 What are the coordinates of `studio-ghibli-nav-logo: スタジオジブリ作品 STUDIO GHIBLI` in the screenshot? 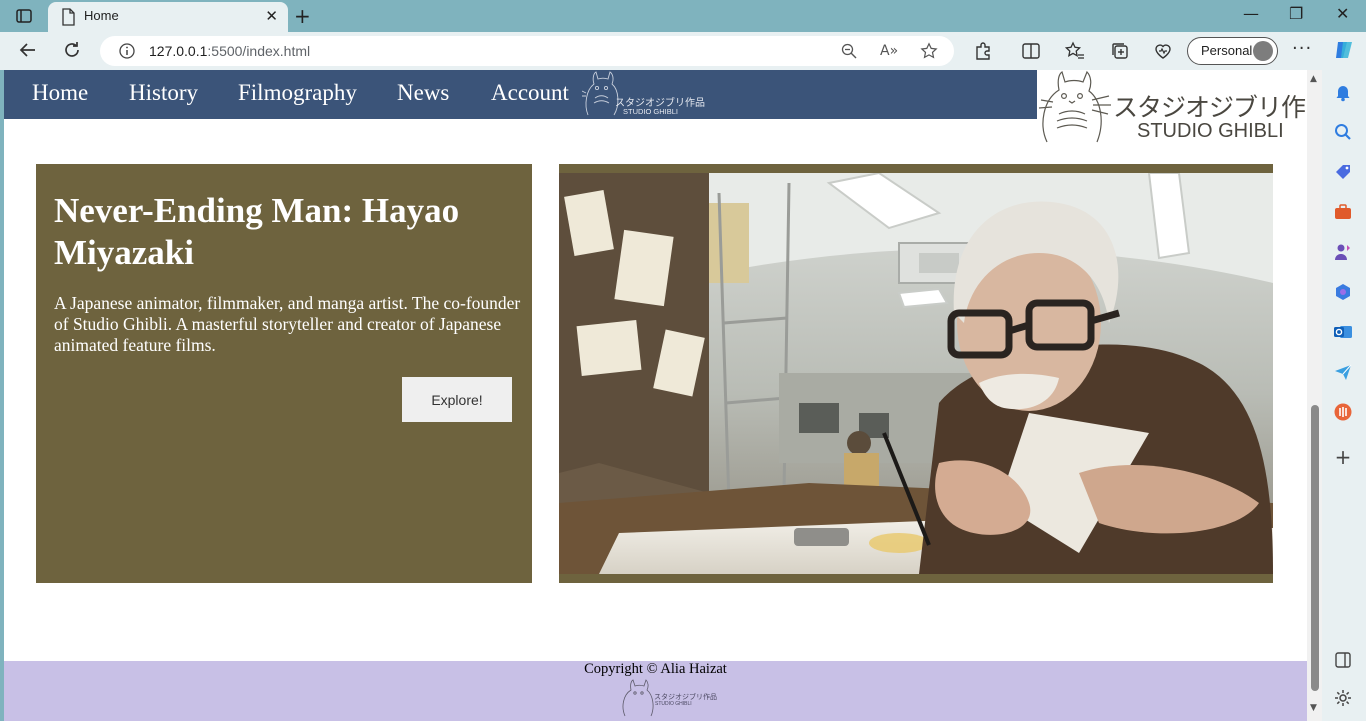 It's located at (643, 94).